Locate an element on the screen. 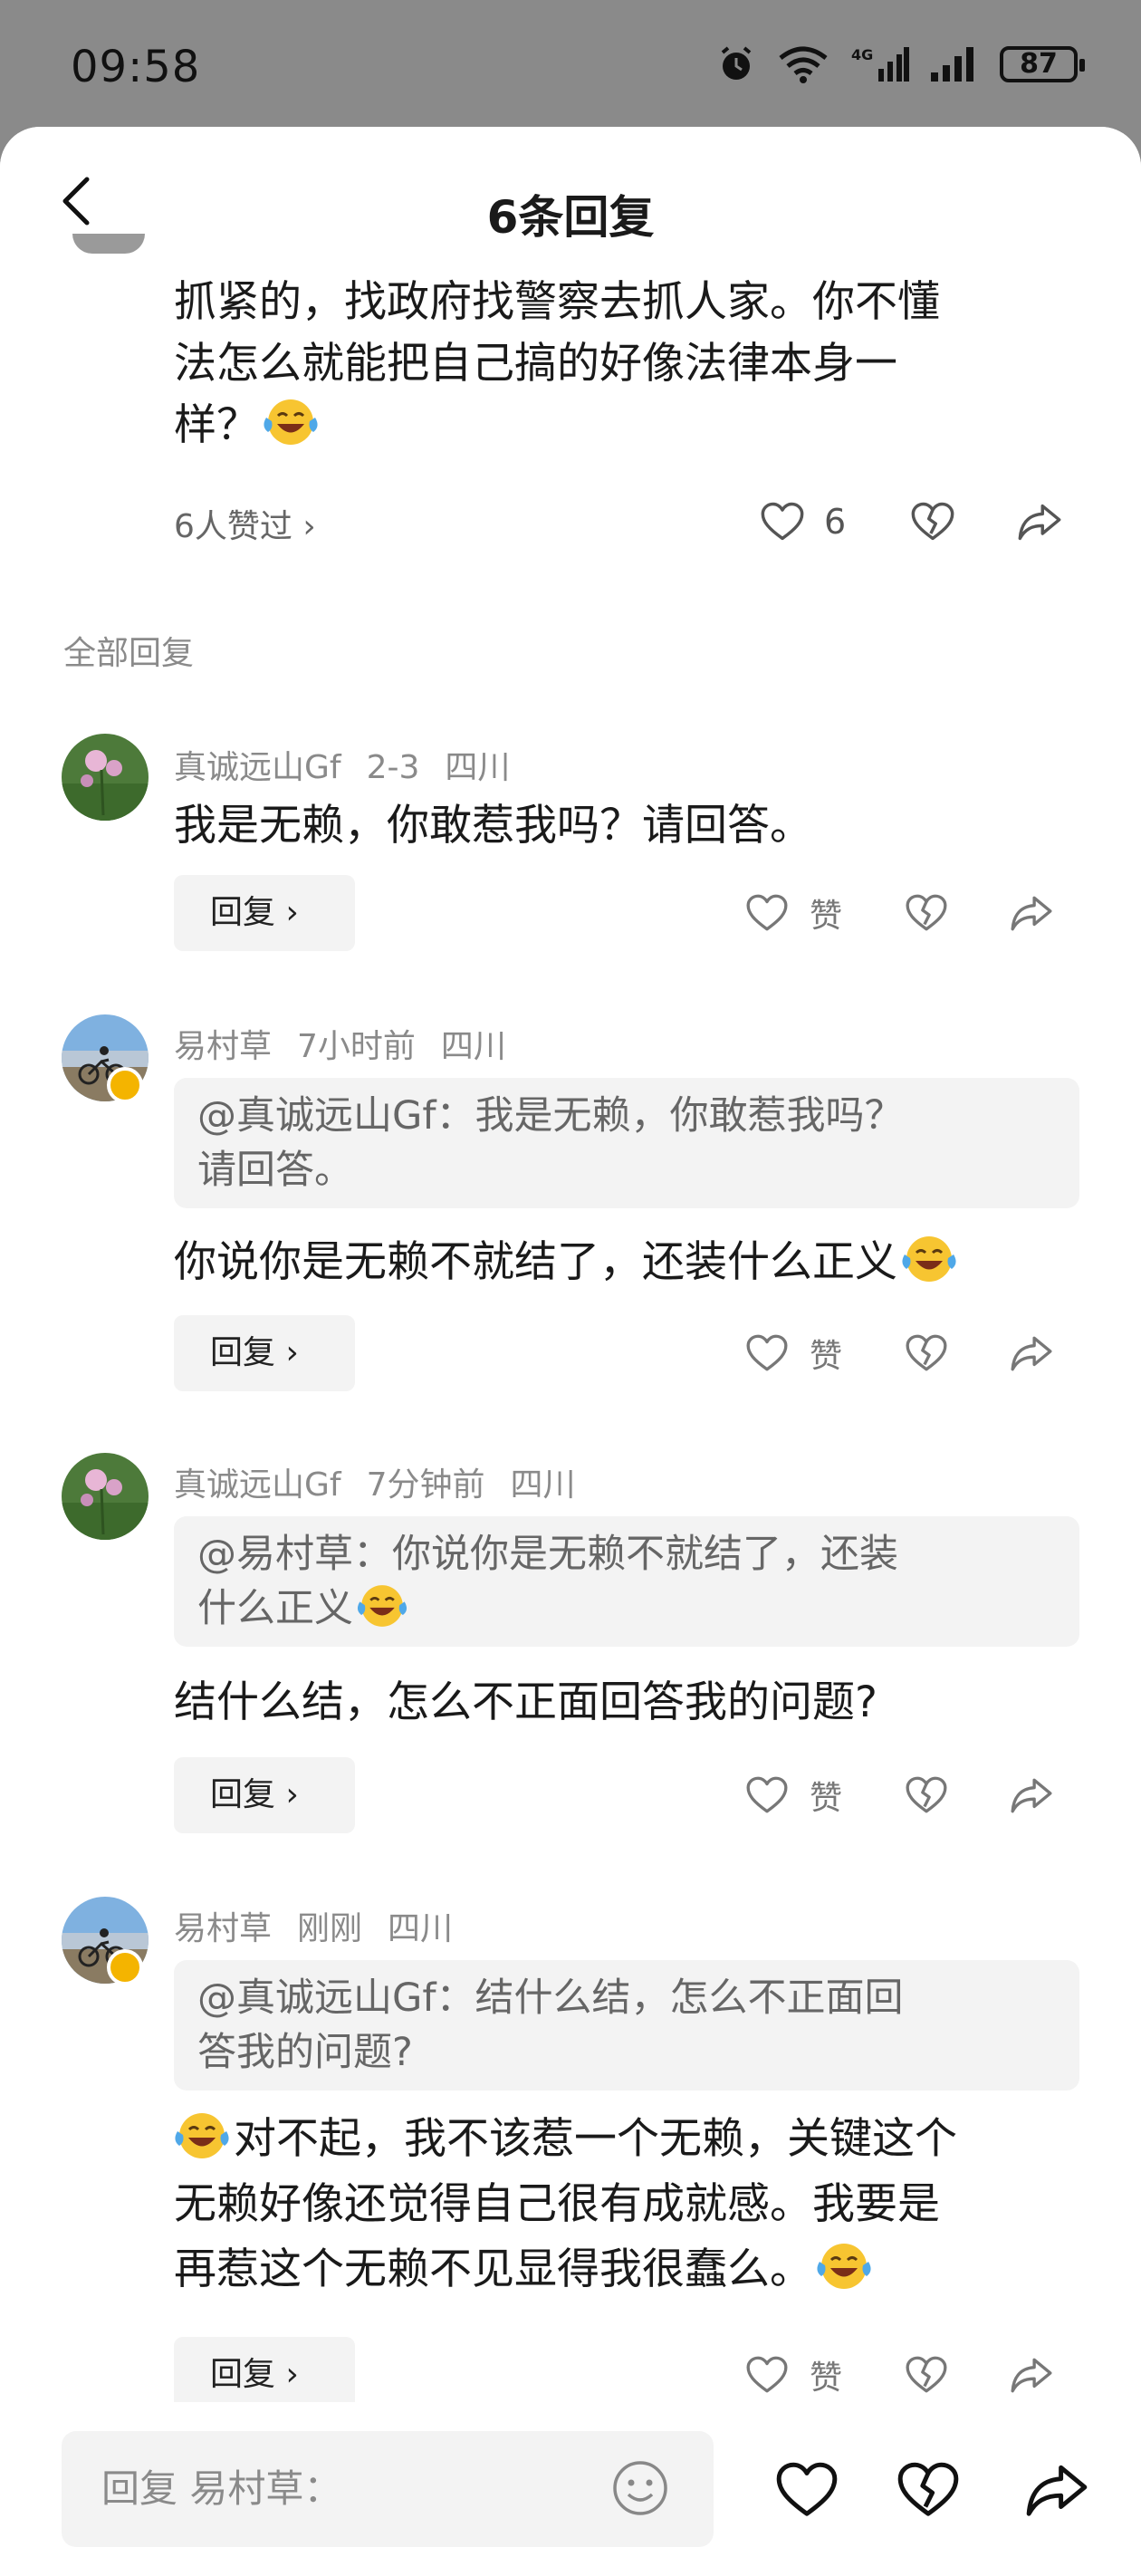 The height and width of the screenshot is (2576, 1141). reply-meta: 易村草 7小时前 四川 is located at coordinates (353, 1043).